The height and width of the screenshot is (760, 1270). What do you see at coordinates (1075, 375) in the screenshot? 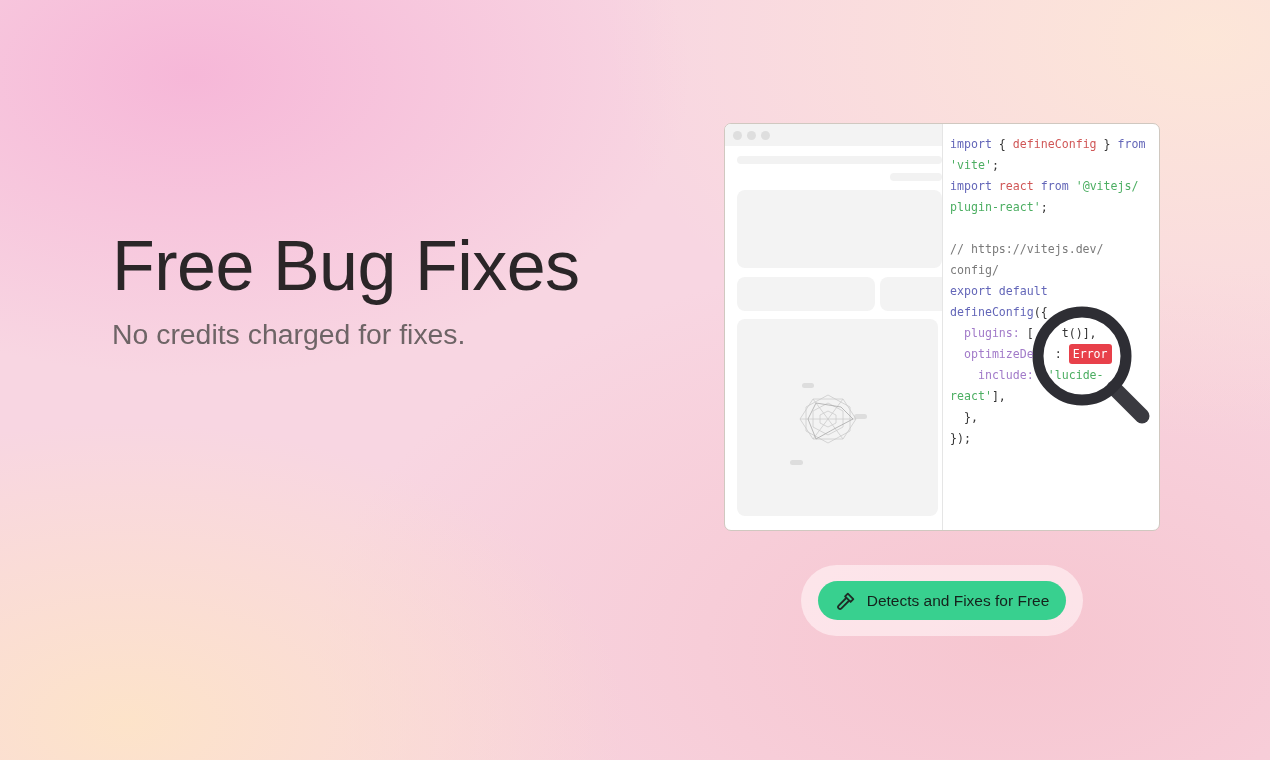
I see `code-token: 'lucide-` at bounding box center [1075, 375].